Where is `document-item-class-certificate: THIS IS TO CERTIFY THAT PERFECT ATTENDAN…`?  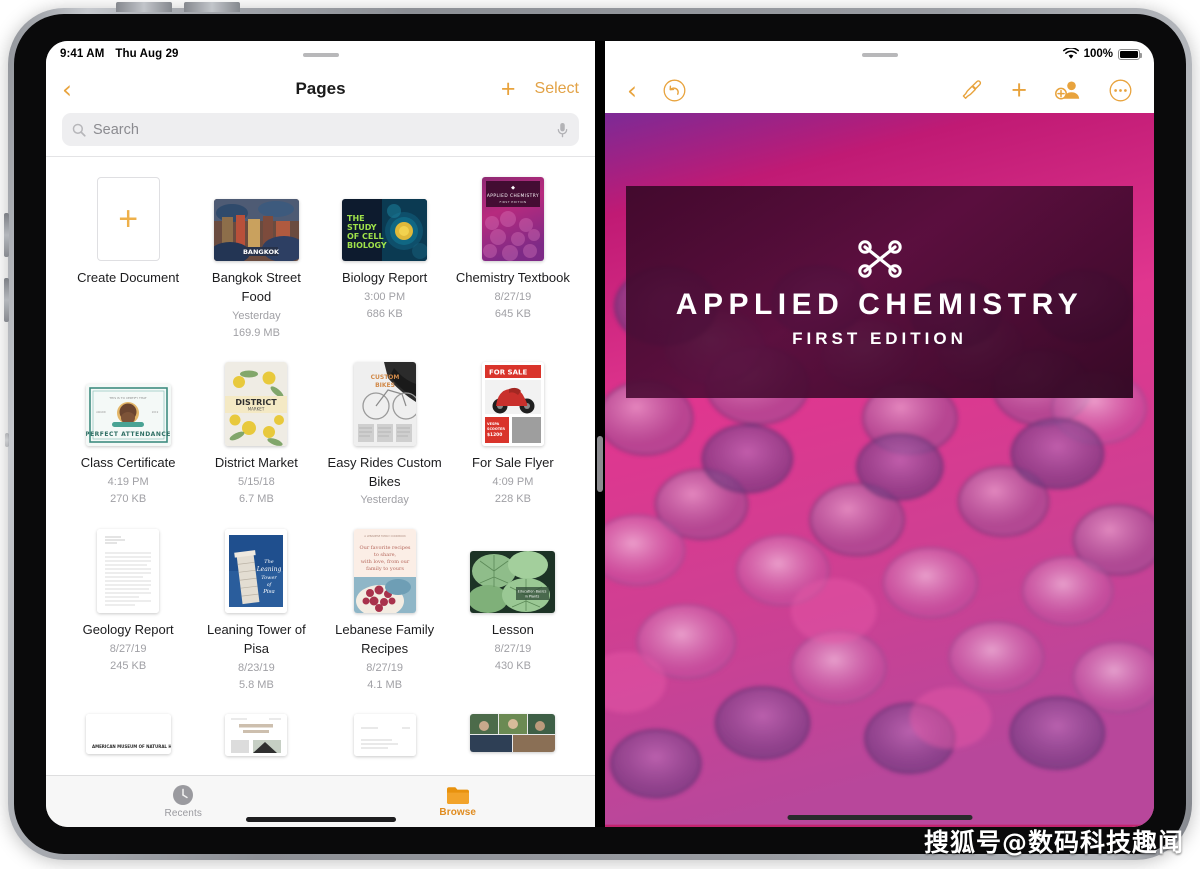
document-item-class-certificate: THIS IS TO CERTIFY THAT PERFECT ATTENDAN… is located at coordinates (128, 439).